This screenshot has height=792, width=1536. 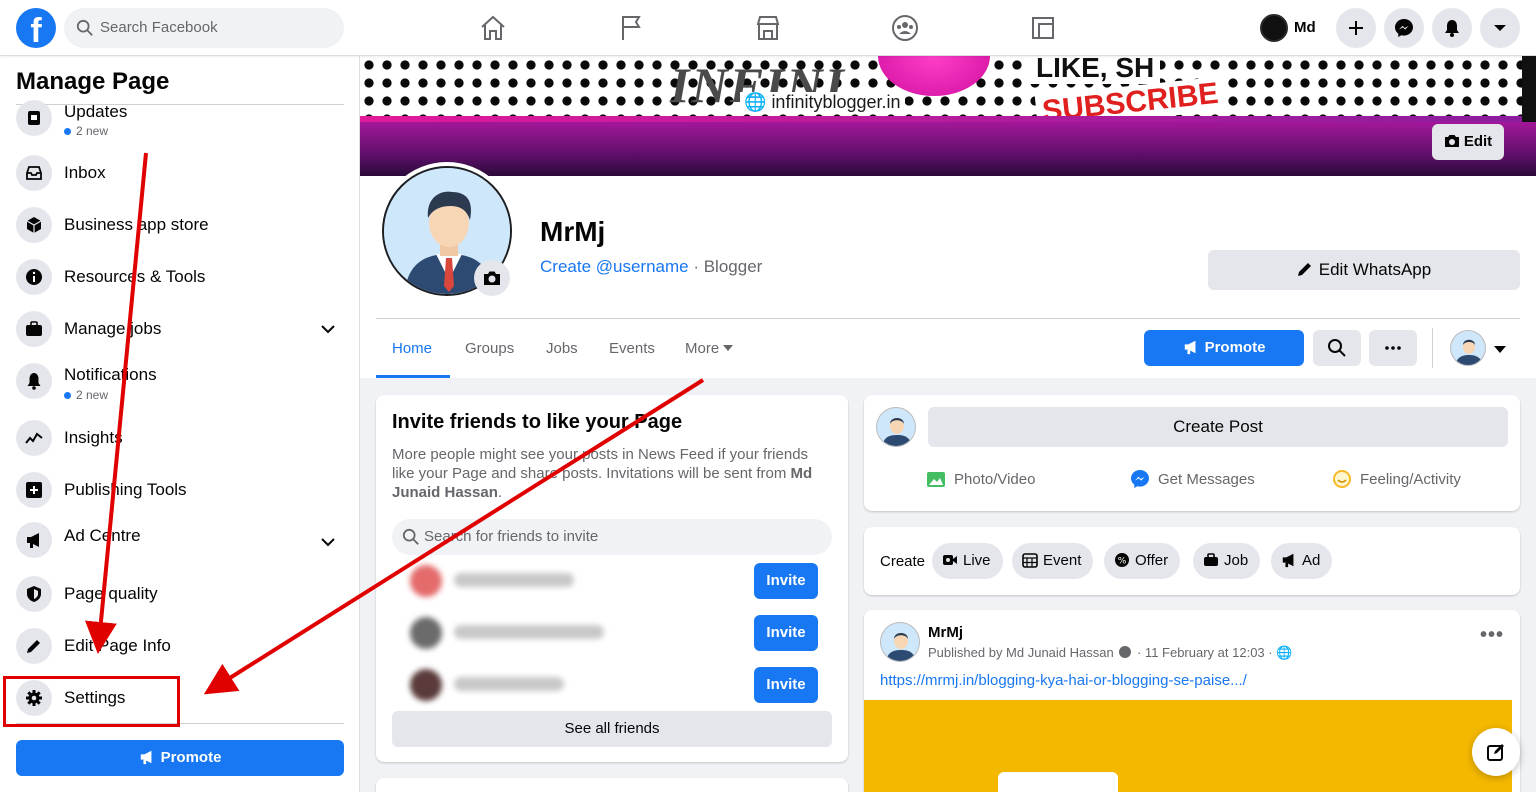 I want to click on photo-video-button: Photo/Video, so click(x=980, y=479).